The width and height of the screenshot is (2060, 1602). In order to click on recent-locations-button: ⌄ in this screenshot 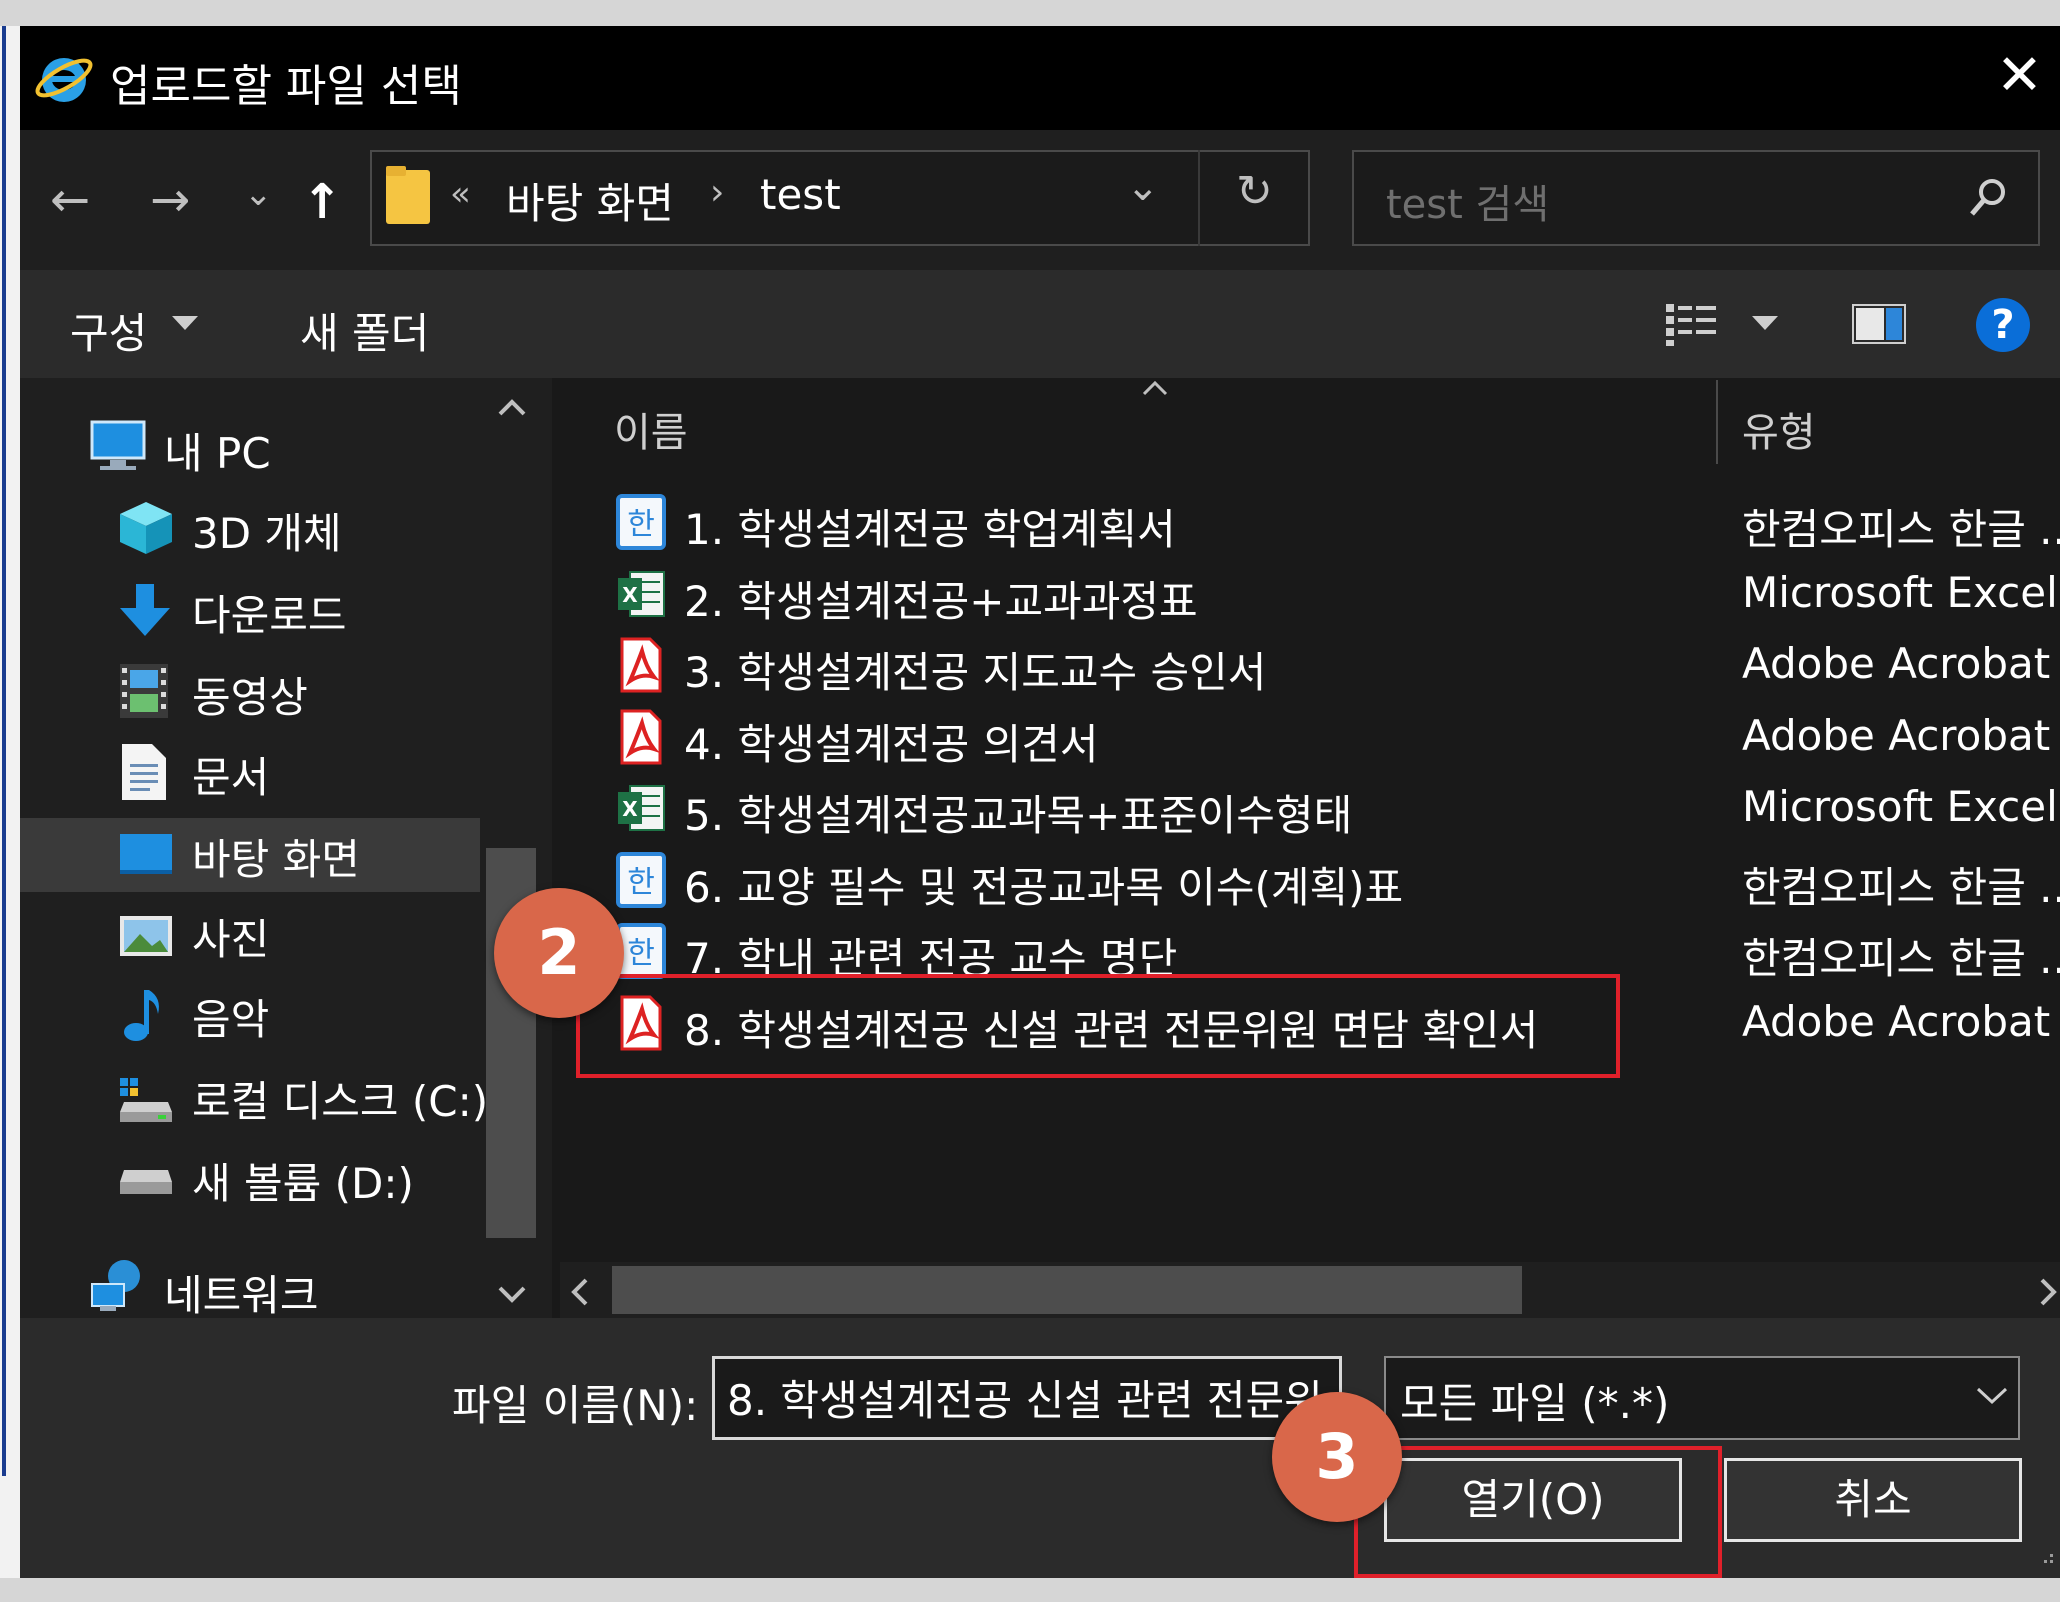, I will do `click(258, 194)`.